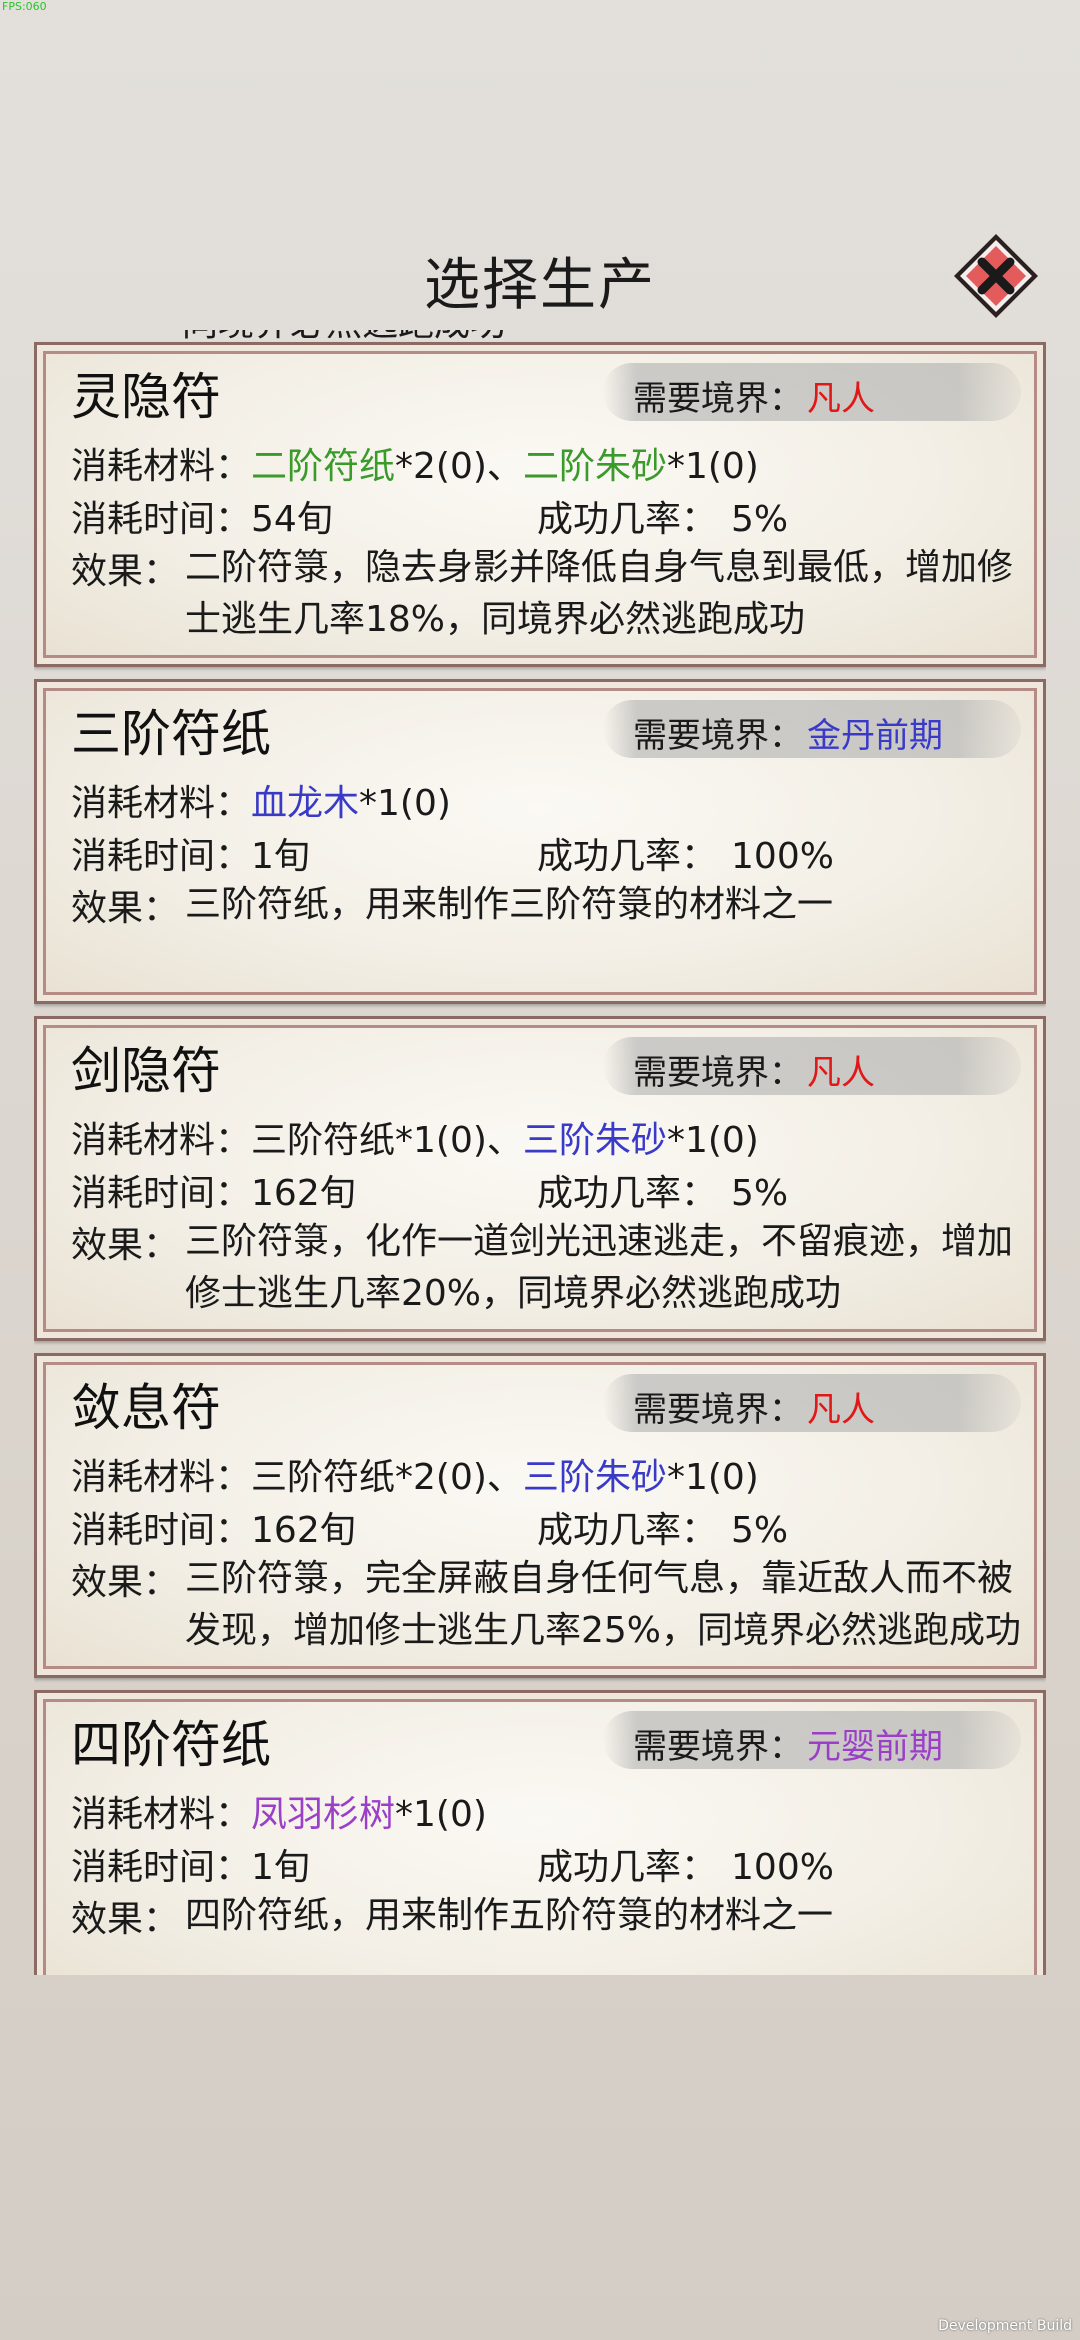 The width and height of the screenshot is (1080, 2340). What do you see at coordinates (459, 466) in the screenshot?
I see `material-quantity: *2(0)、` at bounding box center [459, 466].